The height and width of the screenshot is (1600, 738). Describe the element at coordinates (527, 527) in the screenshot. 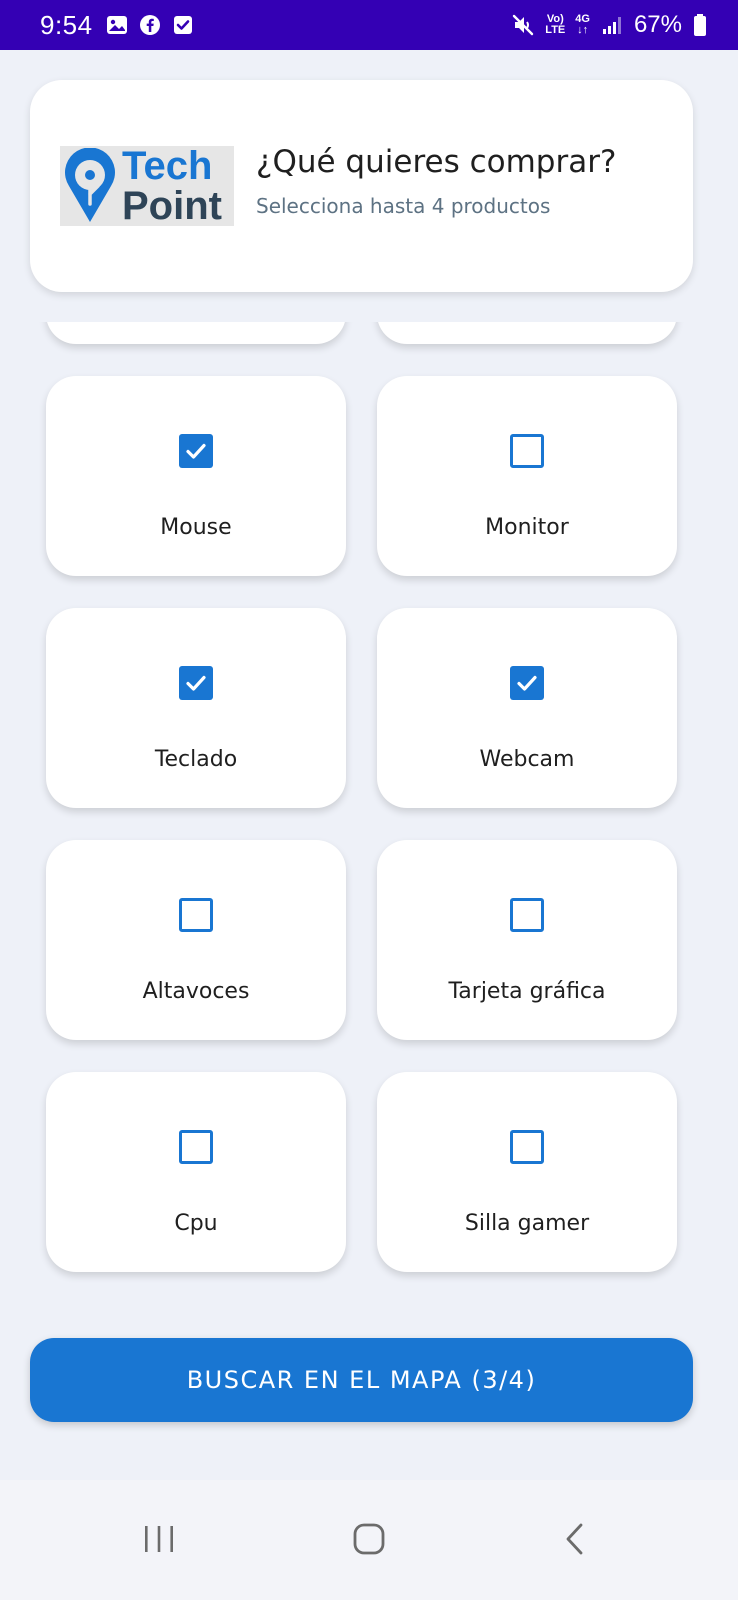

I see `product-label: Monitor` at that location.